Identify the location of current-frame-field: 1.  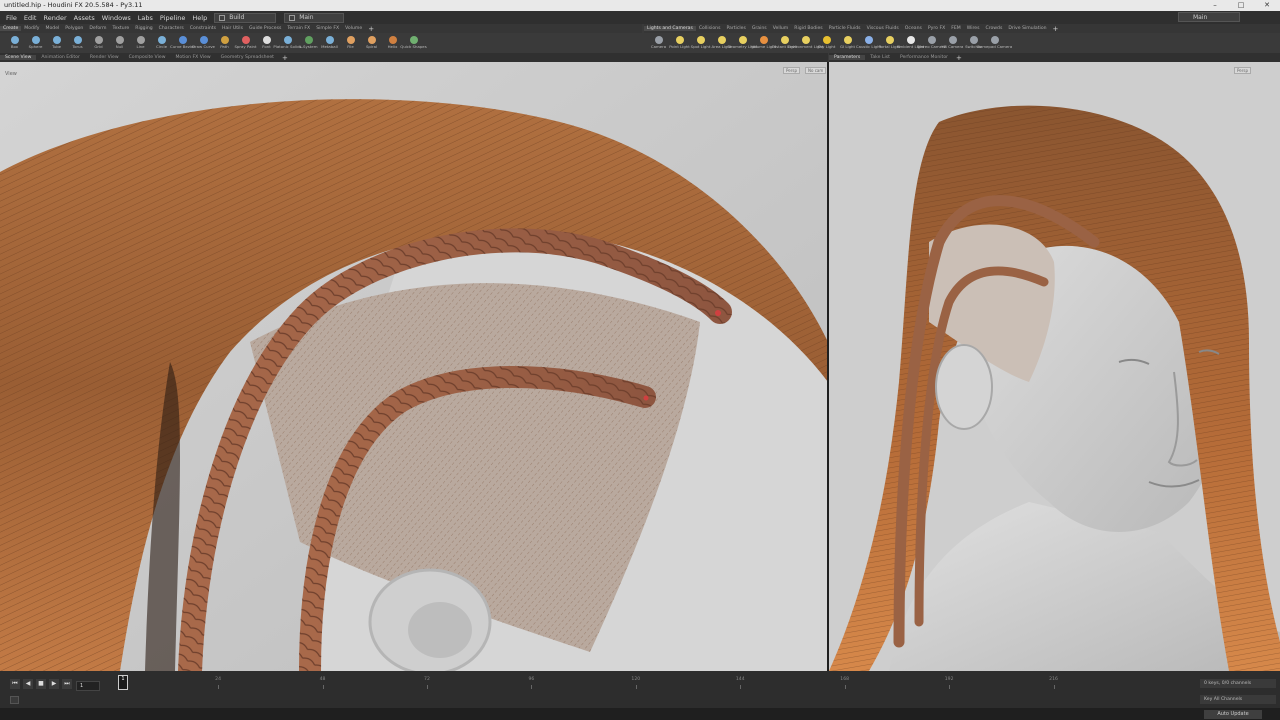
(88, 686).